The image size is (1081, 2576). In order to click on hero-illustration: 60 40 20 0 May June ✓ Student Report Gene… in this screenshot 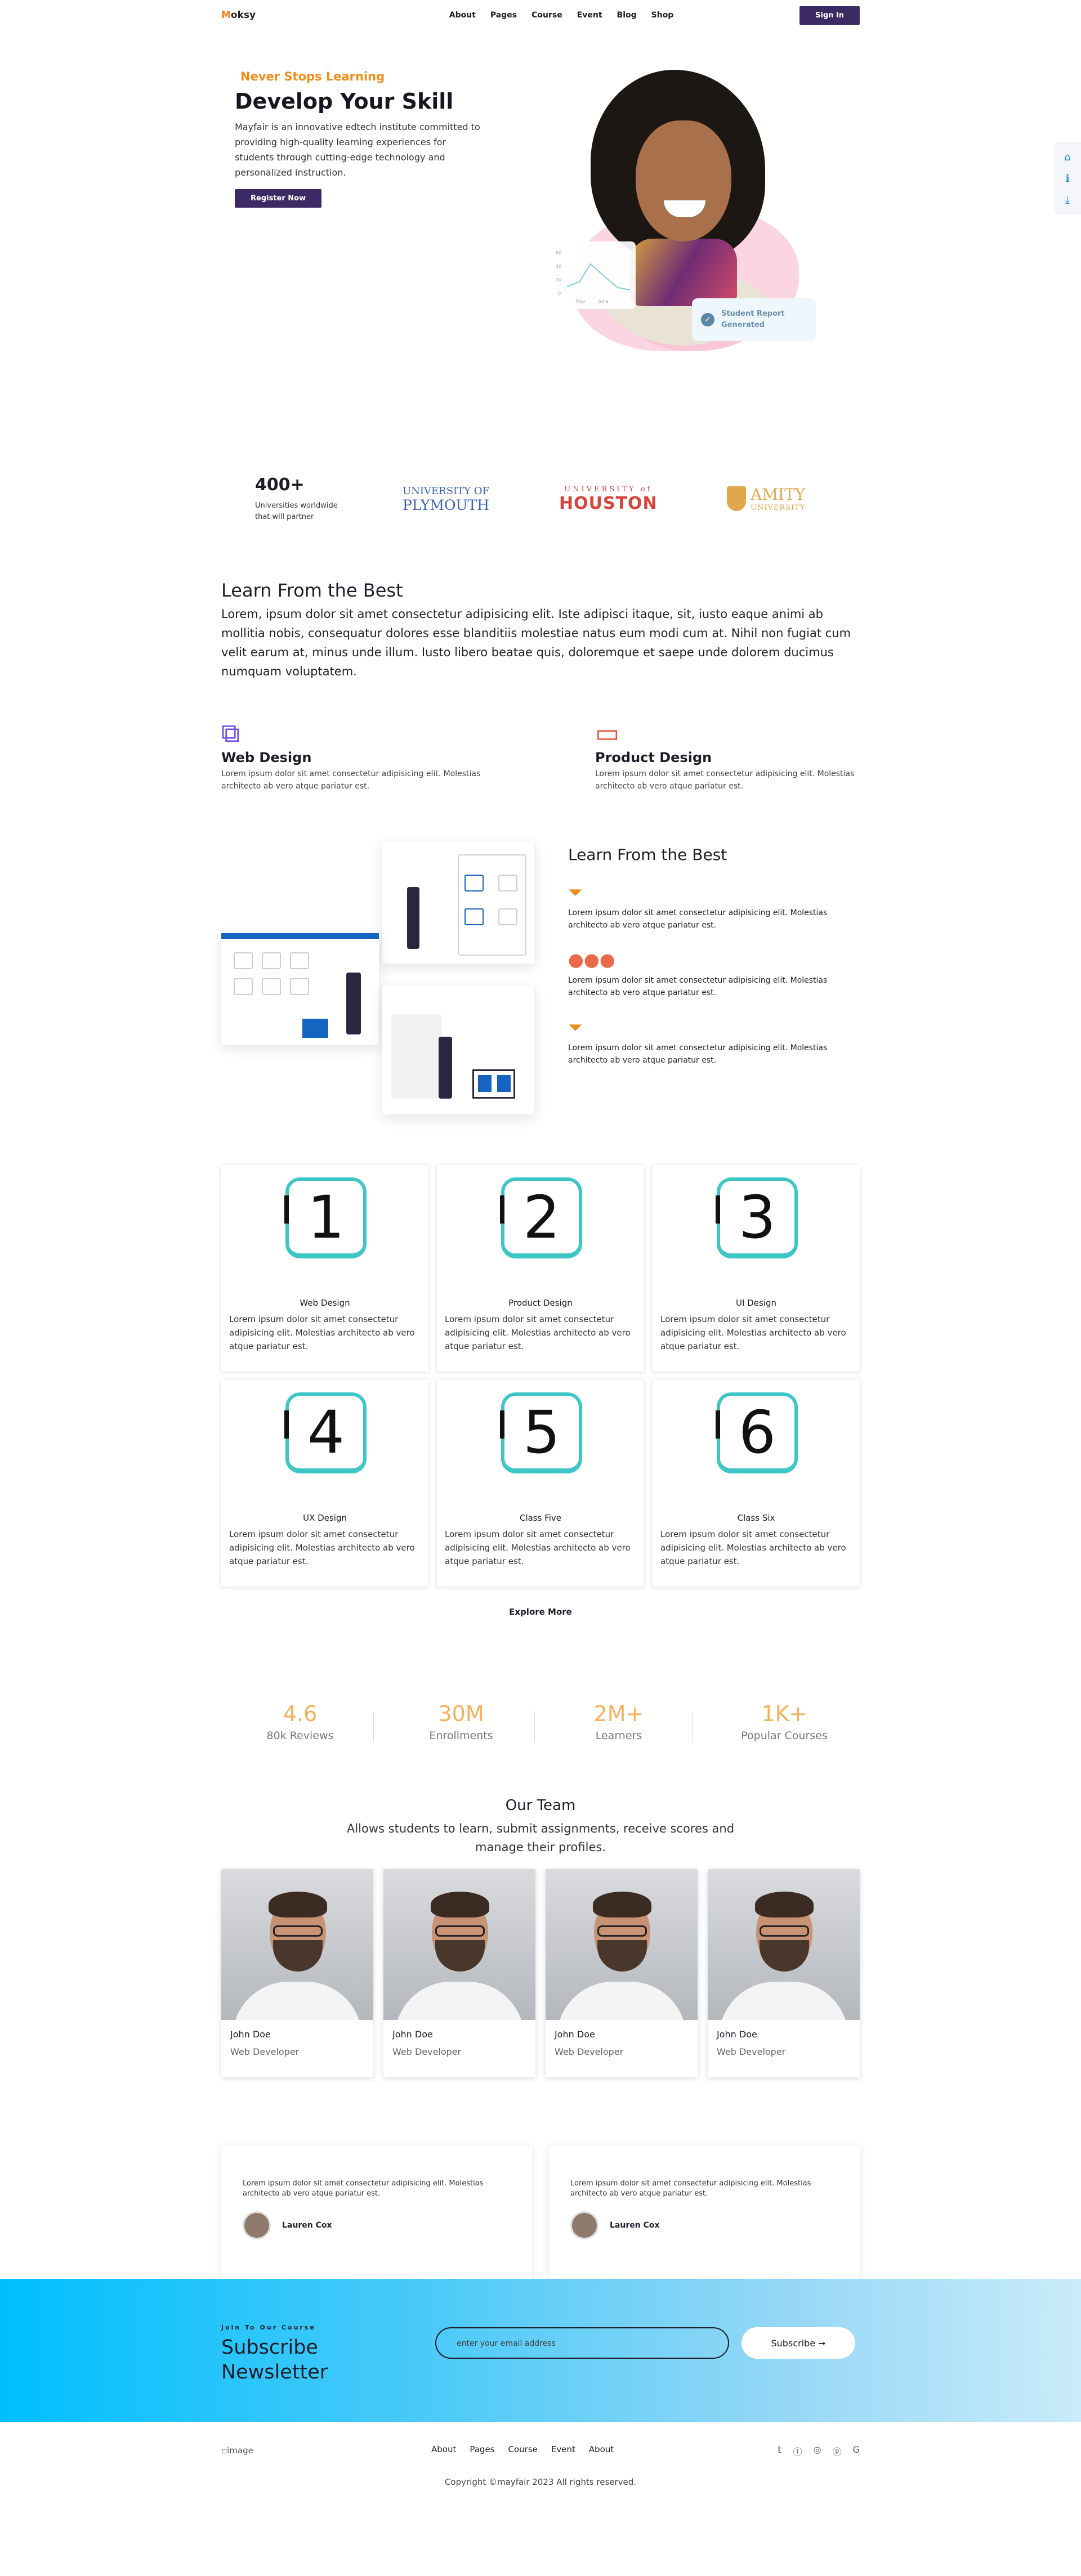, I will do `click(686, 238)`.